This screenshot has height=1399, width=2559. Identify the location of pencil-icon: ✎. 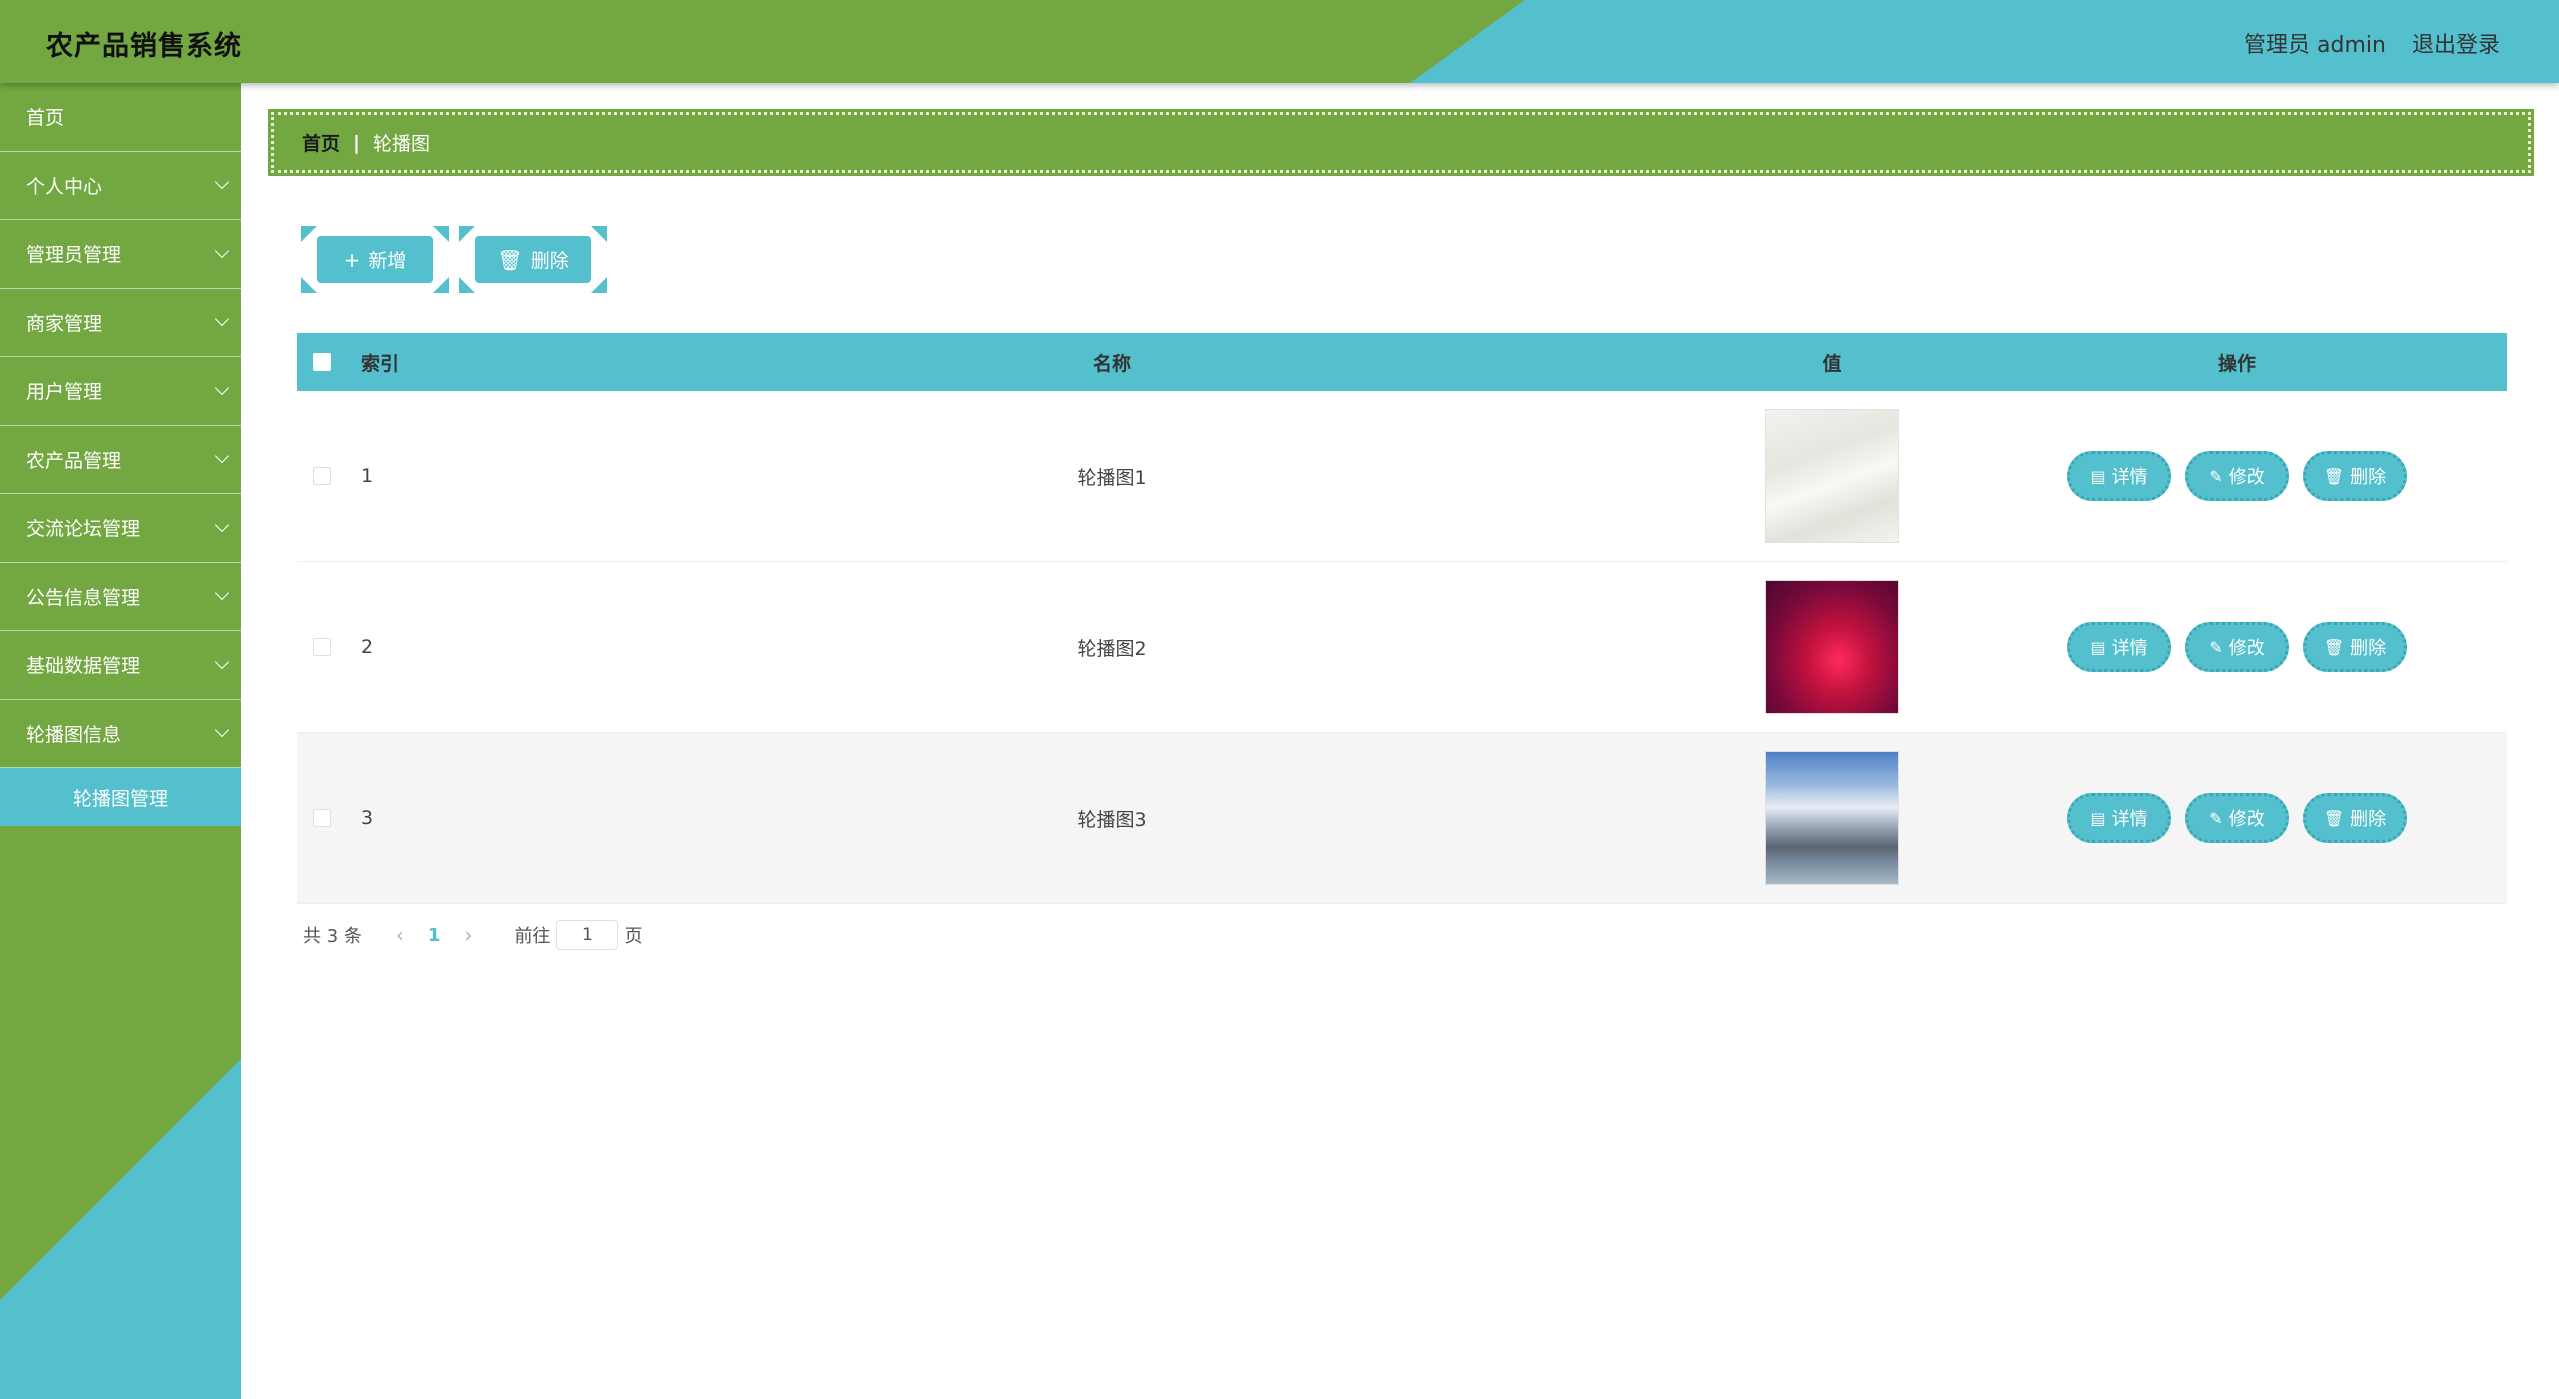
(2216, 476).